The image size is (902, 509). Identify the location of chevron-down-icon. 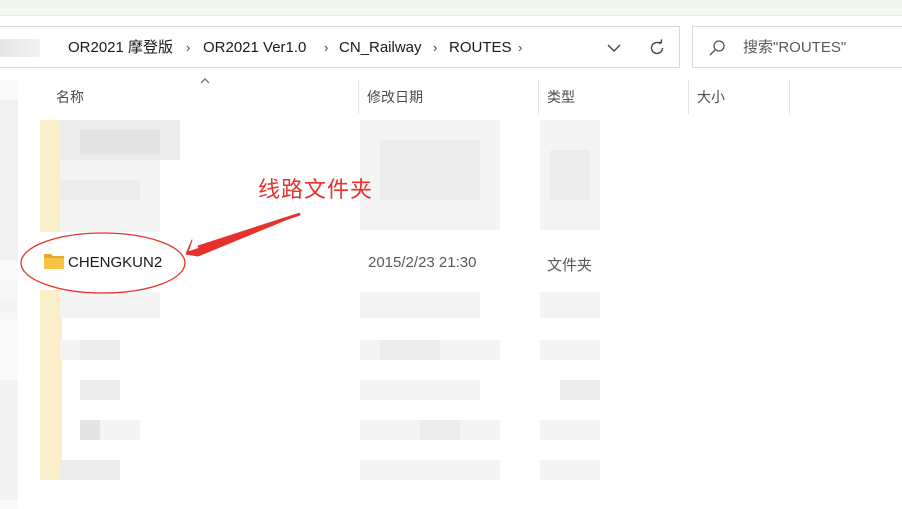
(614, 48).